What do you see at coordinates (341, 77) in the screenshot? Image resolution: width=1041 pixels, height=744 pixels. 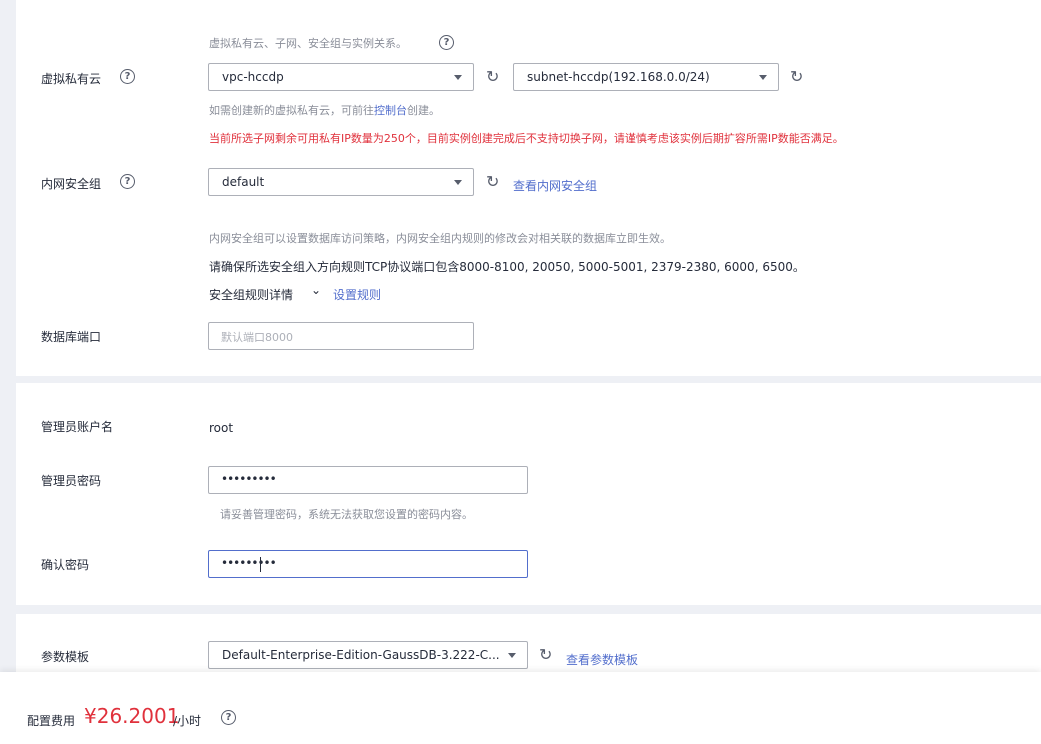 I see `vpc-select: vpc-hccdp` at bounding box center [341, 77].